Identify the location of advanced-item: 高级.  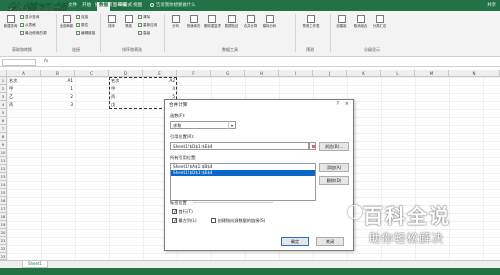
(144, 33).